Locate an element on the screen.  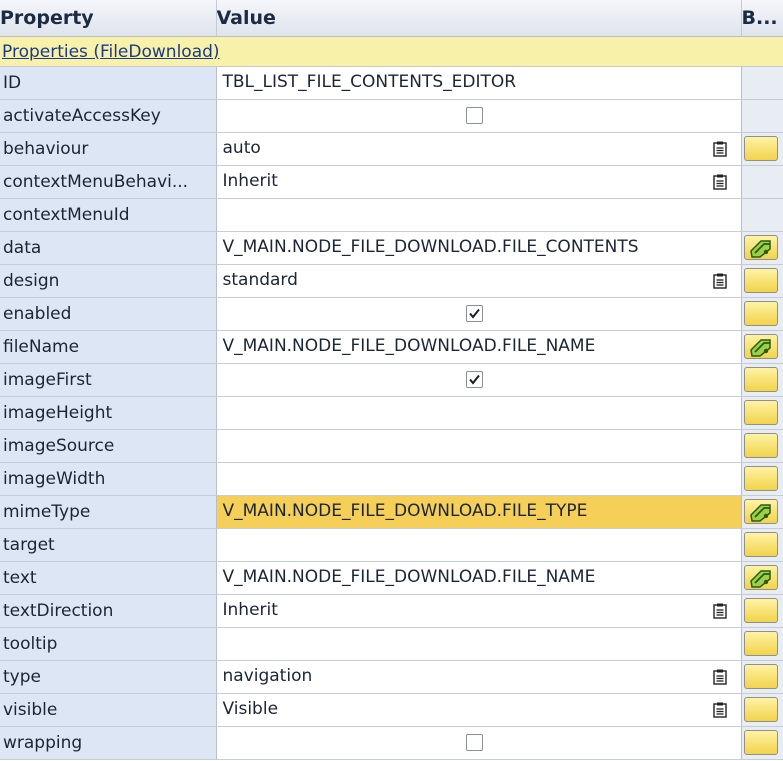
property-row: wrapping is located at coordinates (391, 743).